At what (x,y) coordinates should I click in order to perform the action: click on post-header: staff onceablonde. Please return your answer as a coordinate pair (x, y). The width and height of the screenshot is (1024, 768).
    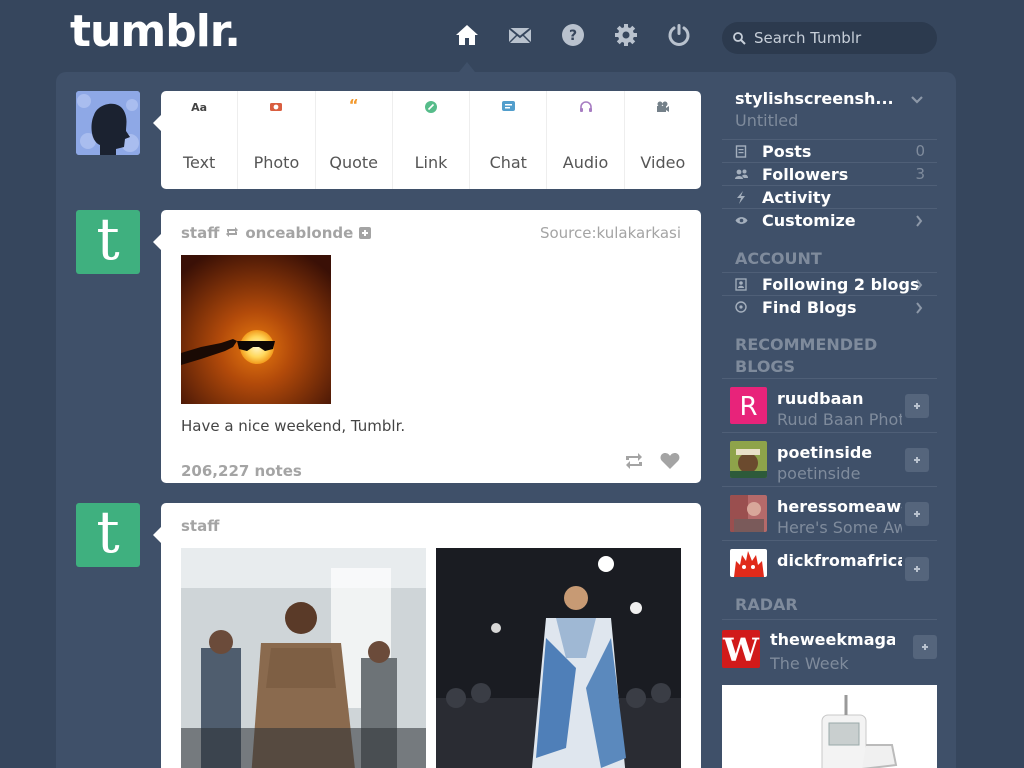
    Looking at the image, I should click on (276, 233).